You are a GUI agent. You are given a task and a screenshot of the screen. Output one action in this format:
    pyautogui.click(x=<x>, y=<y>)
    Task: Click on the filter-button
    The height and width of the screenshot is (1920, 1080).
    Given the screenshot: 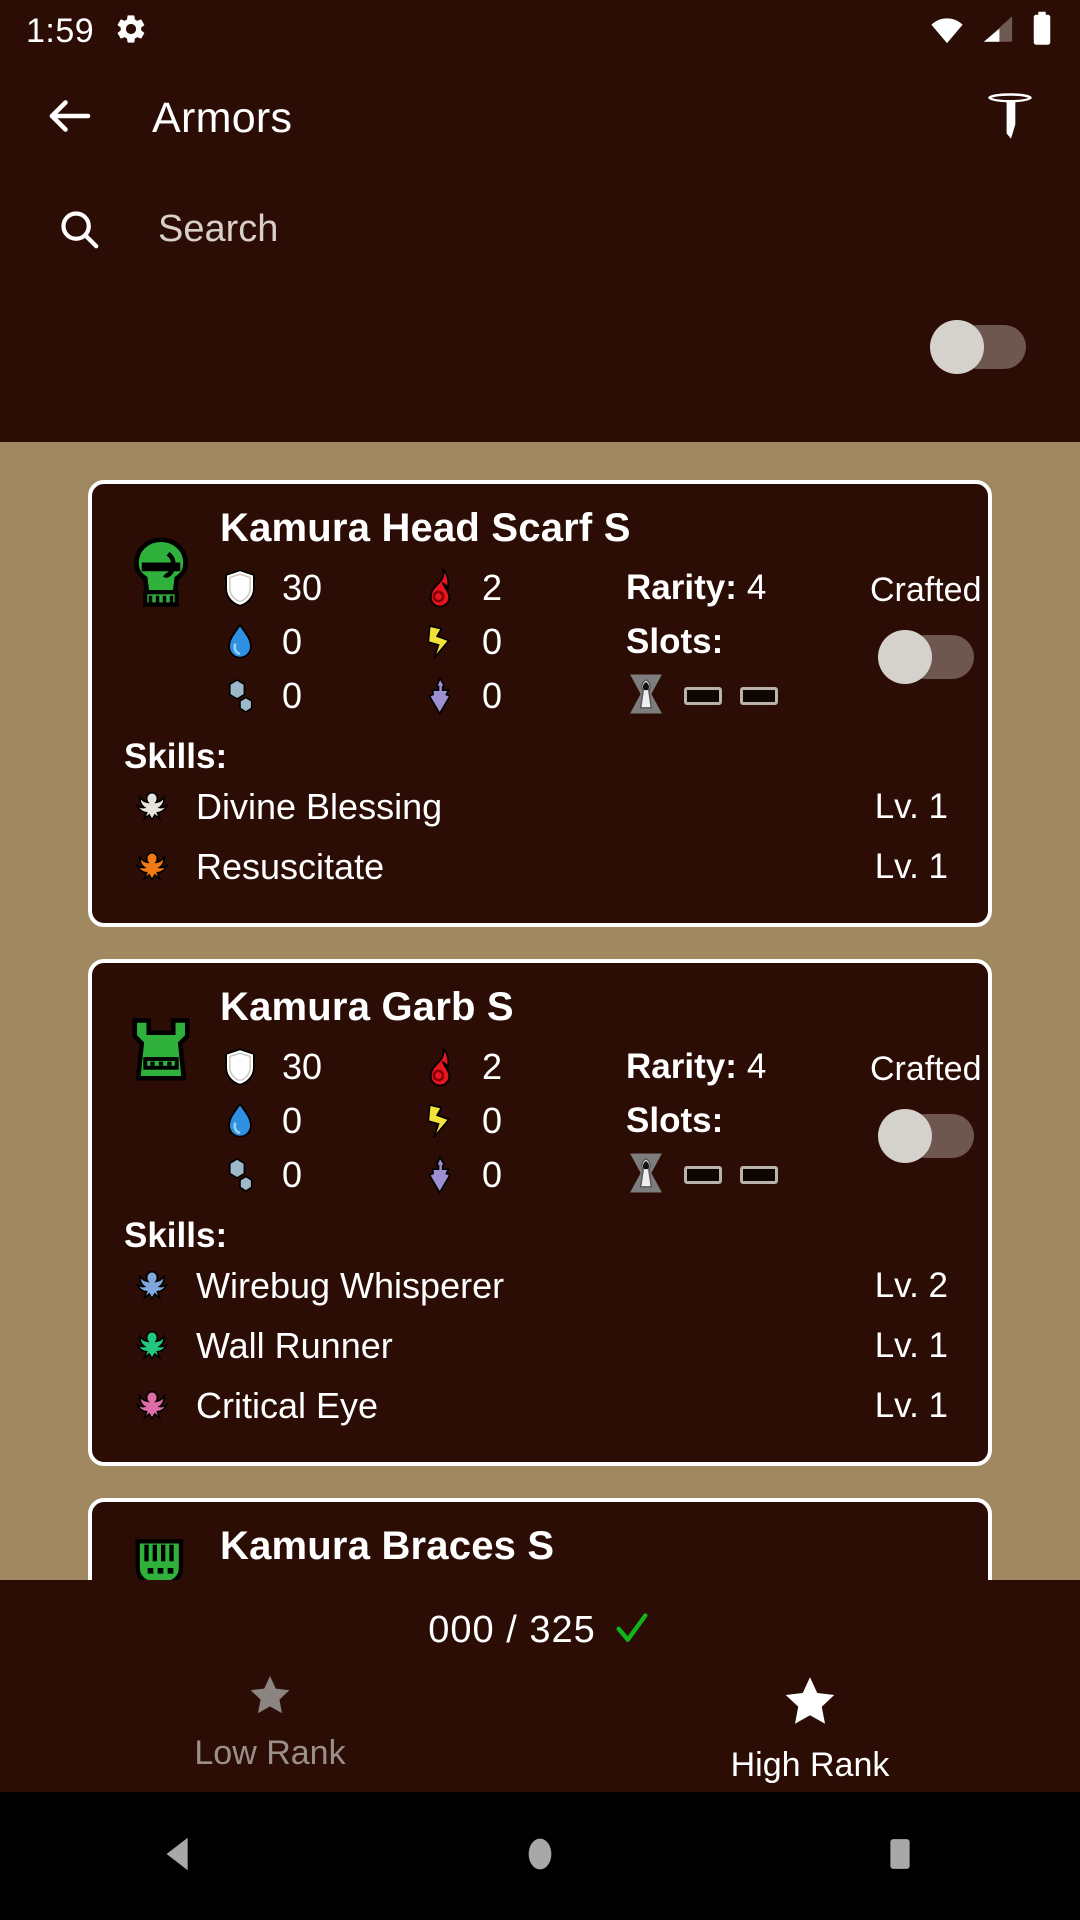 What is the action you would take?
    pyautogui.click(x=1010, y=118)
    